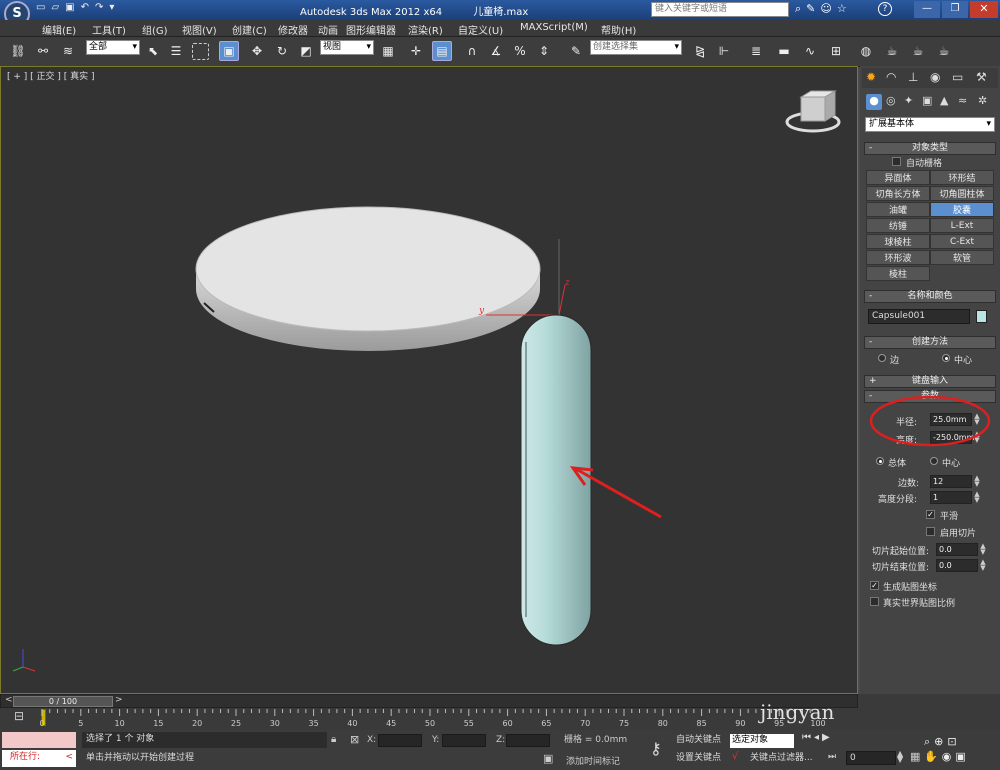 This screenshot has height=770, width=1000. I want to click on menu-maxscript: MAXScript(M), so click(554, 27).